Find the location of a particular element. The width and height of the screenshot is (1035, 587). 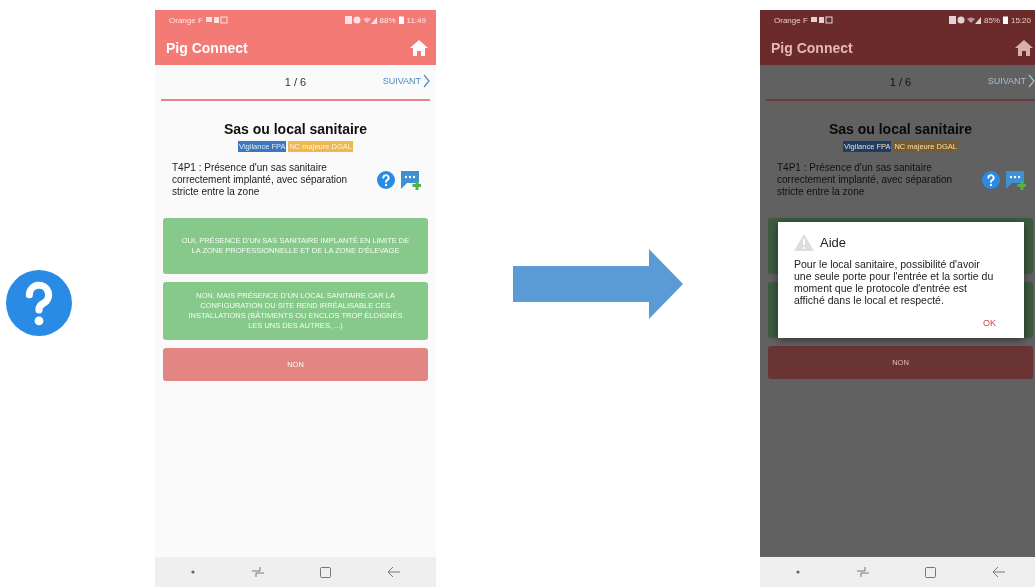

warning-icon is located at coordinates (804, 242).